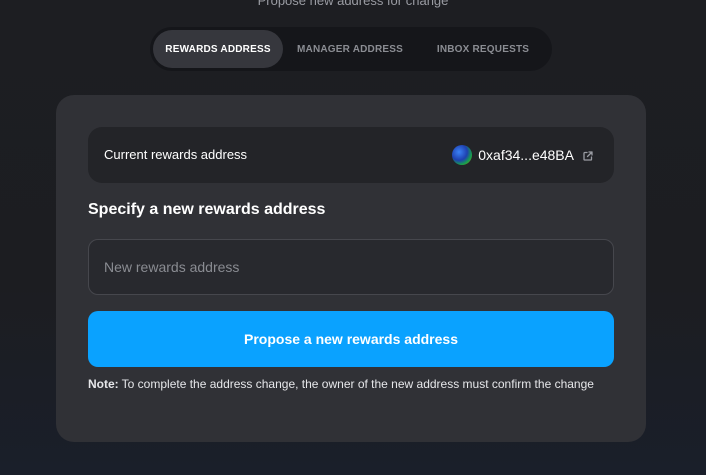 This screenshot has height=475, width=706. Describe the element at coordinates (588, 155) in the screenshot. I see `external-link-icon` at that location.